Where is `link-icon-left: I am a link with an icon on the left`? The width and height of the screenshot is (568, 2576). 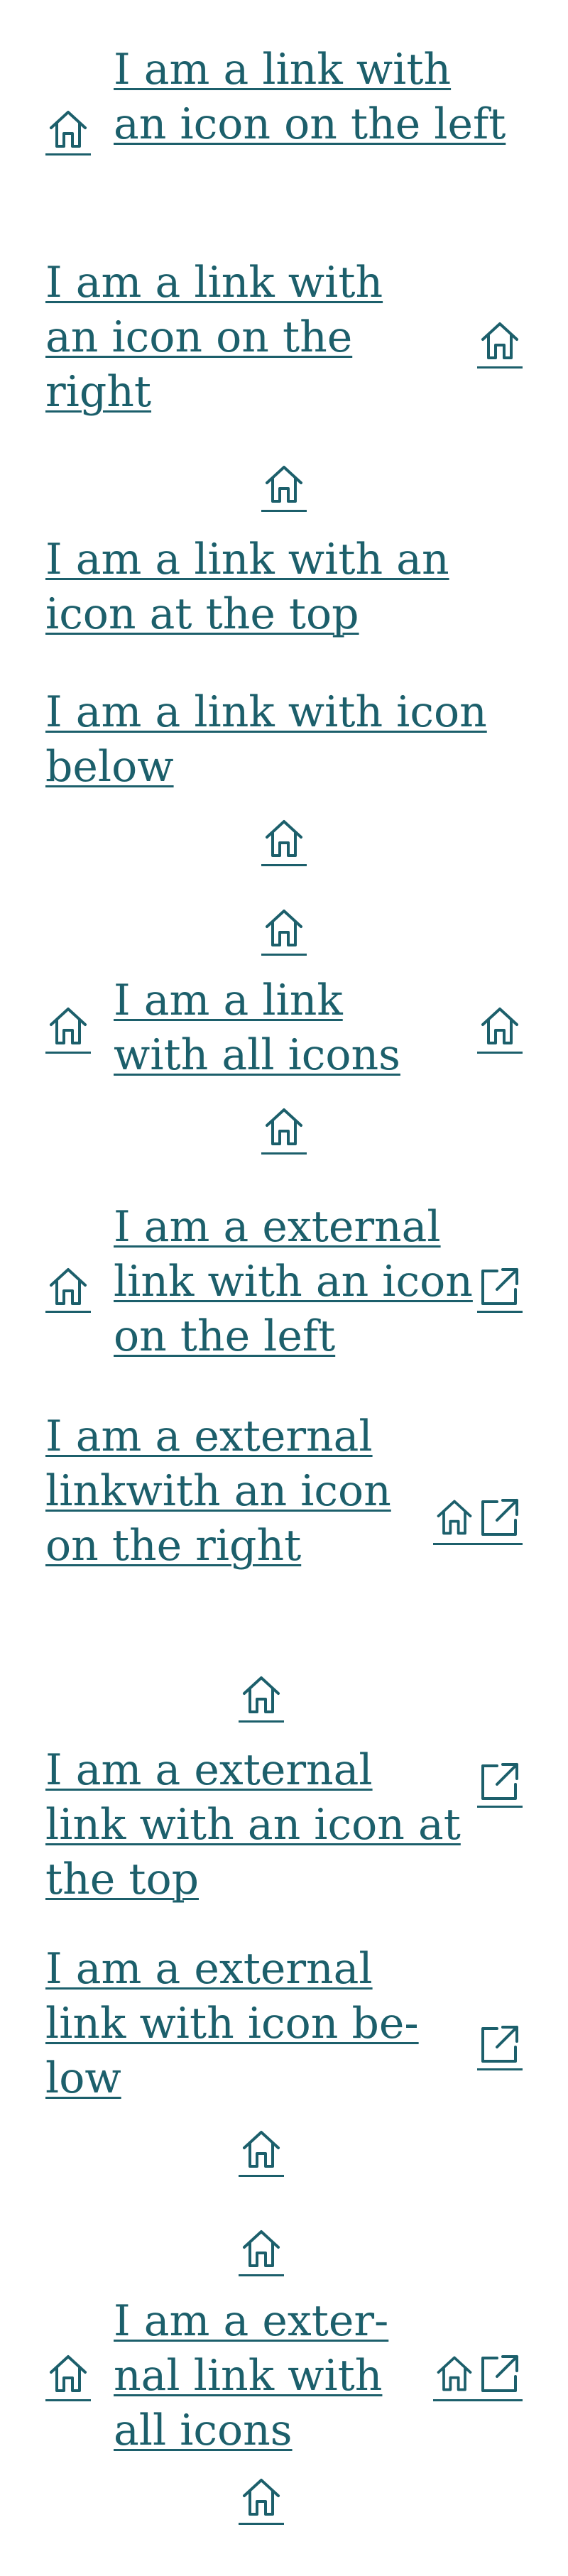
link-icon-left: I am a link with an icon on the left is located at coordinates (284, 128).